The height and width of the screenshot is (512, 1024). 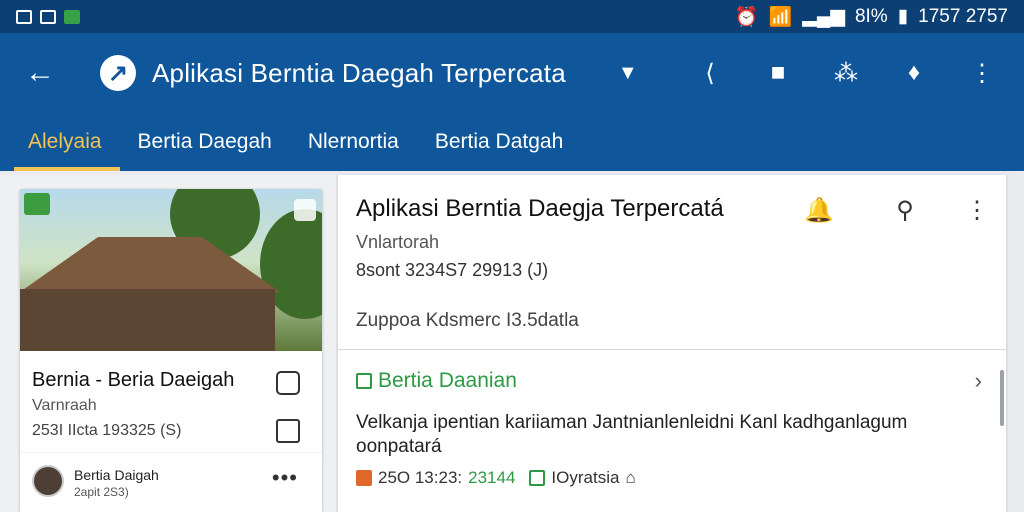 What do you see at coordinates (585, 478) in the screenshot?
I see `footer-tag: IOyratsia` at bounding box center [585, 478].